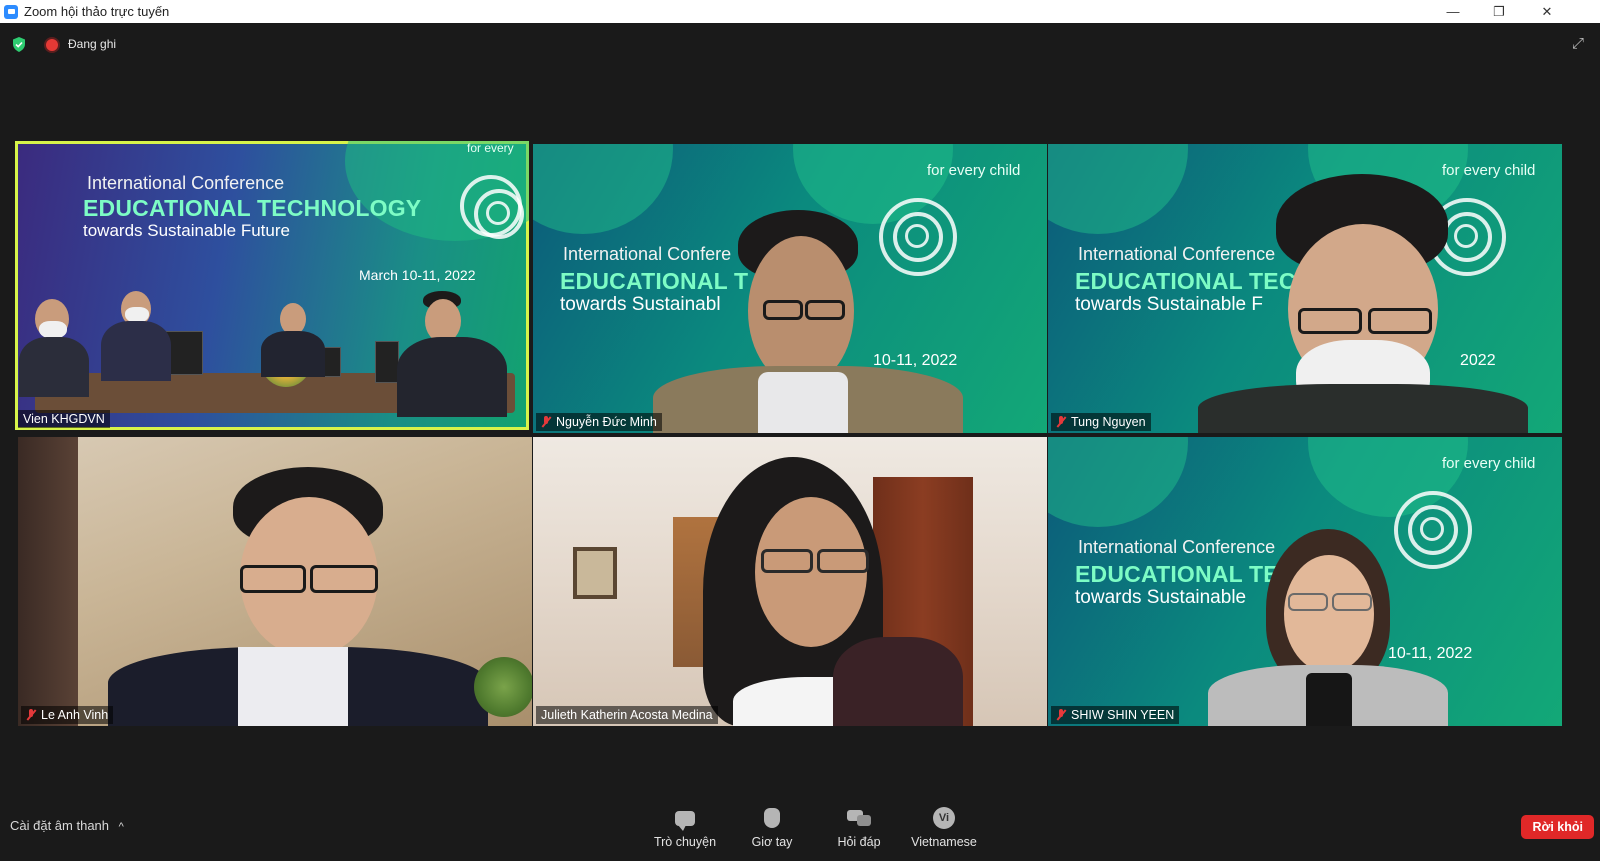 The image size is (1600, 861). Describe the element at coordinates (1169, 304) in the screenshot. I see `conference-subtitle: towards Sustainable F` at that location.